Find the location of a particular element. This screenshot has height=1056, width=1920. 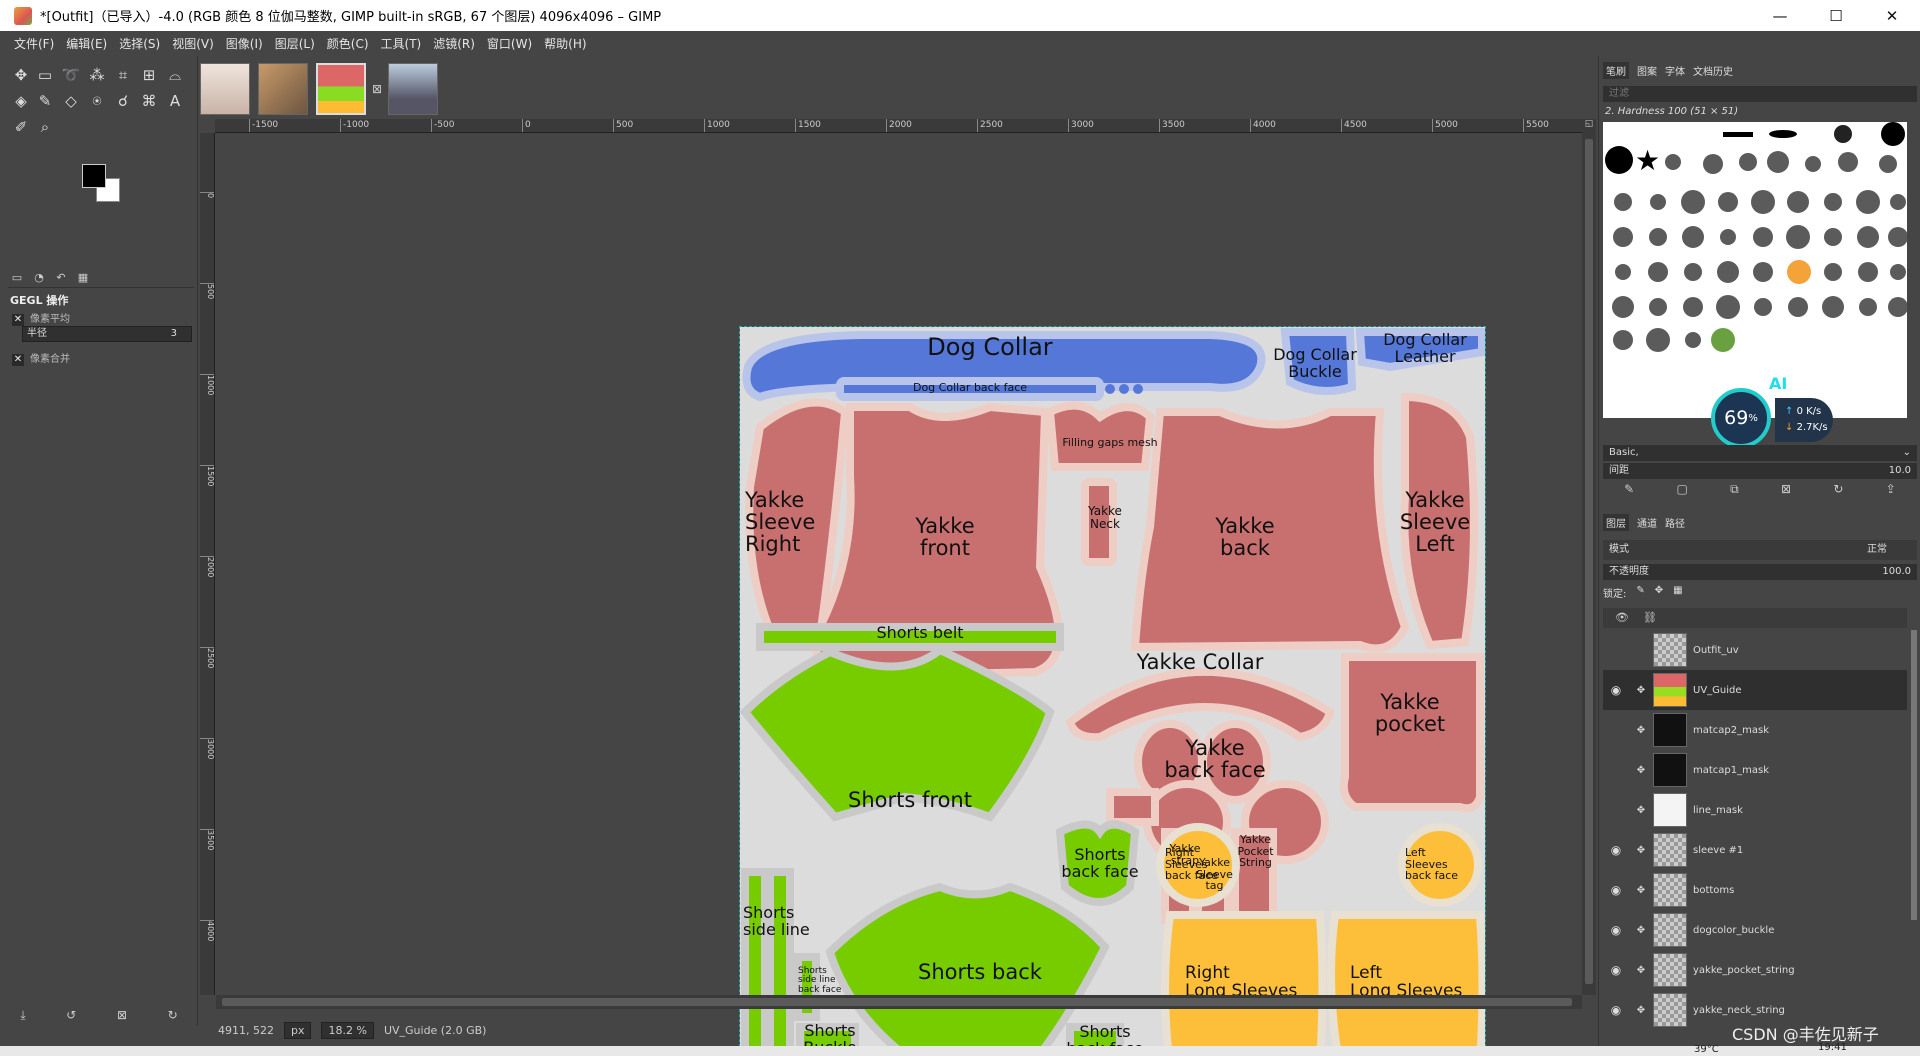

fuzzy-select-icon: ⁂ is located at coordinates (97, 75).